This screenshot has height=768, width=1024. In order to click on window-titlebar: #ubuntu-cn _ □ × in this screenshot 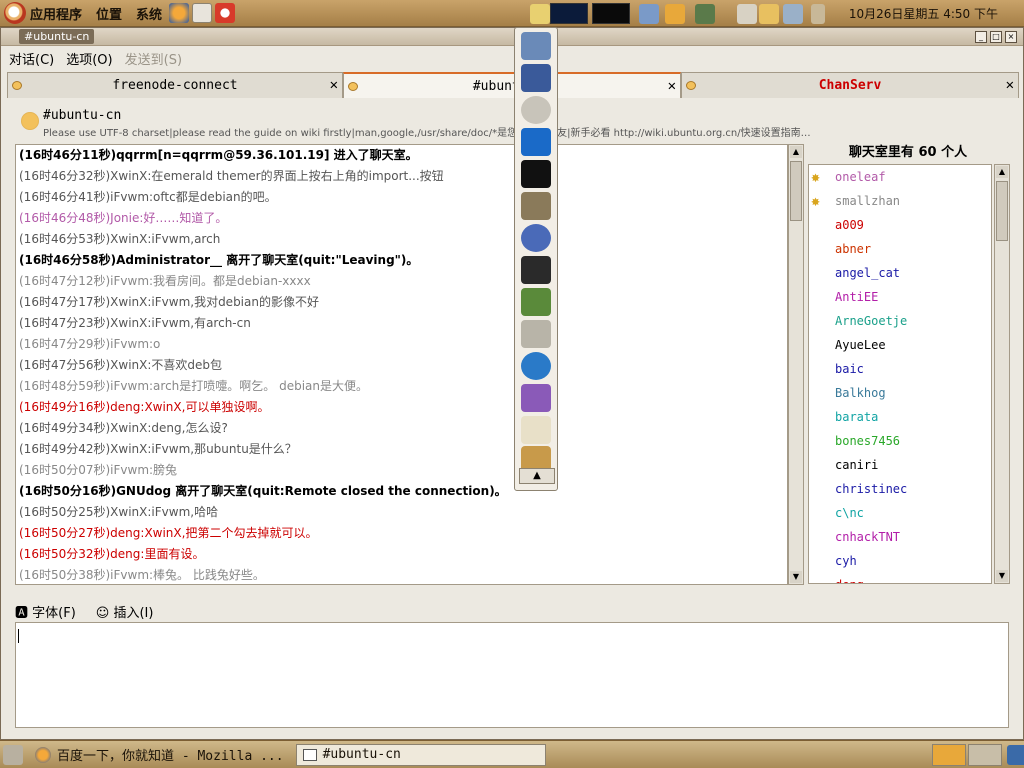, I will do `click(512, 37)`.